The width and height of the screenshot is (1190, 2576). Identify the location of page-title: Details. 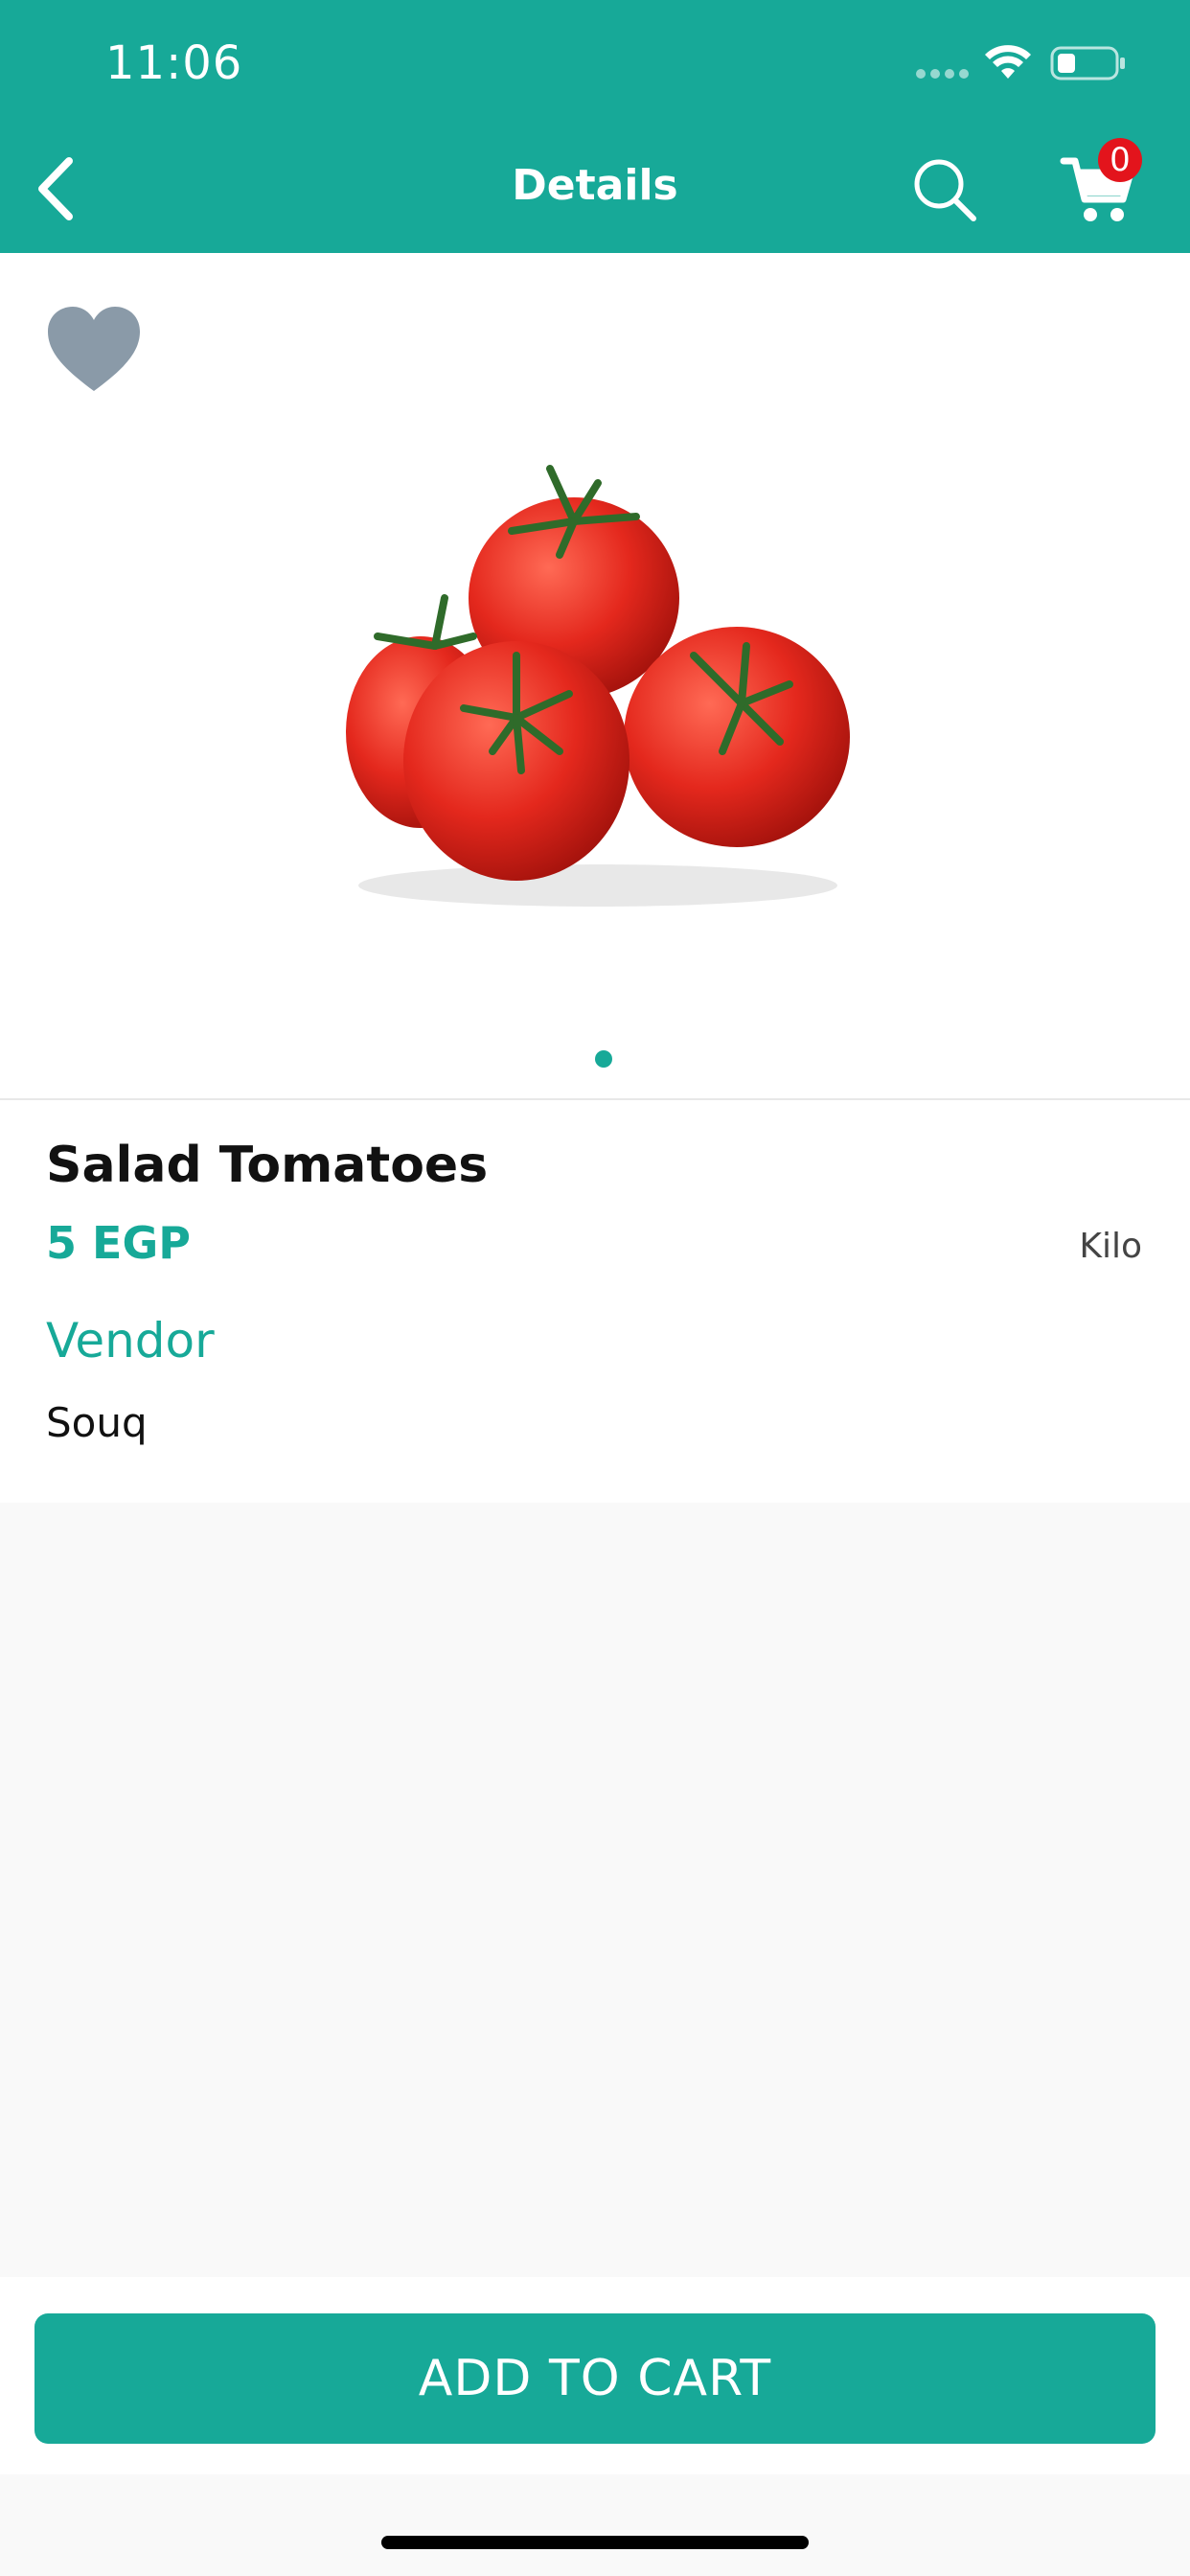
(595, 185).